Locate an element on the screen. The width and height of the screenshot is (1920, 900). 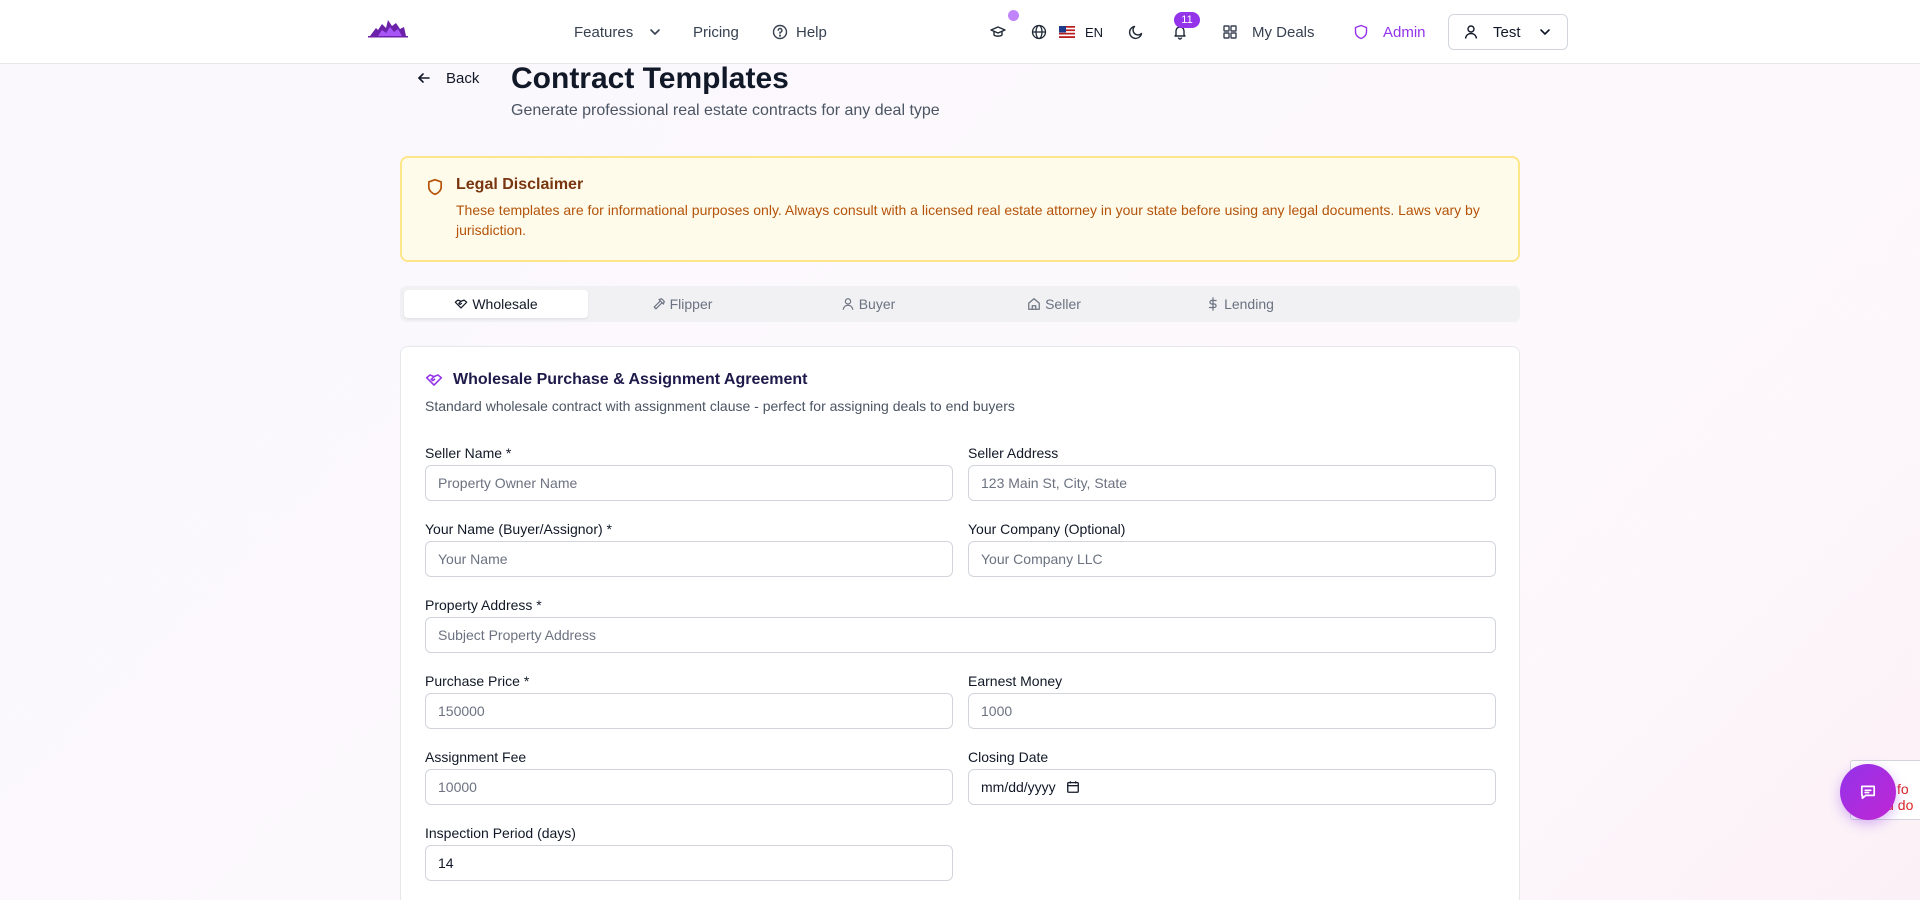
tab-seller: Seller is located at coordinates (1054, 304).